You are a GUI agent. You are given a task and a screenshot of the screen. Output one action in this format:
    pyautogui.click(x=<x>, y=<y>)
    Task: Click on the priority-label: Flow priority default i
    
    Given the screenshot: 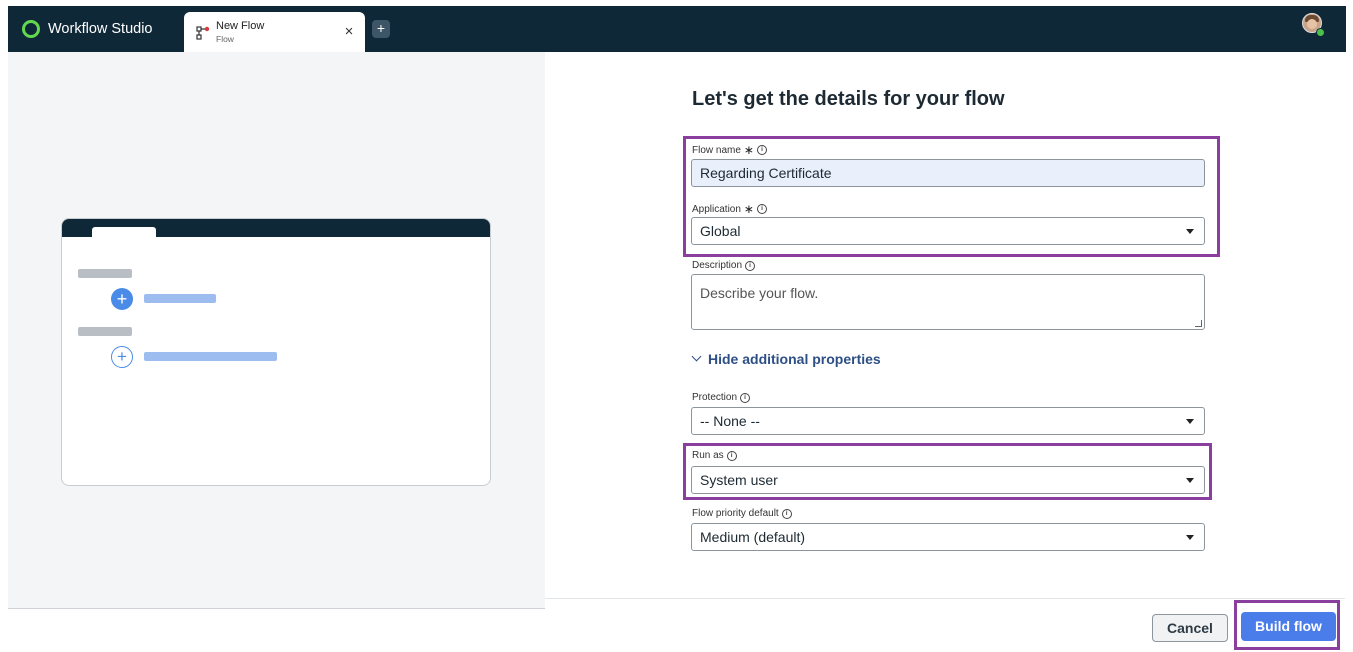 What is the action you would take?
    pyautogui.click(x=742, y=513)
    